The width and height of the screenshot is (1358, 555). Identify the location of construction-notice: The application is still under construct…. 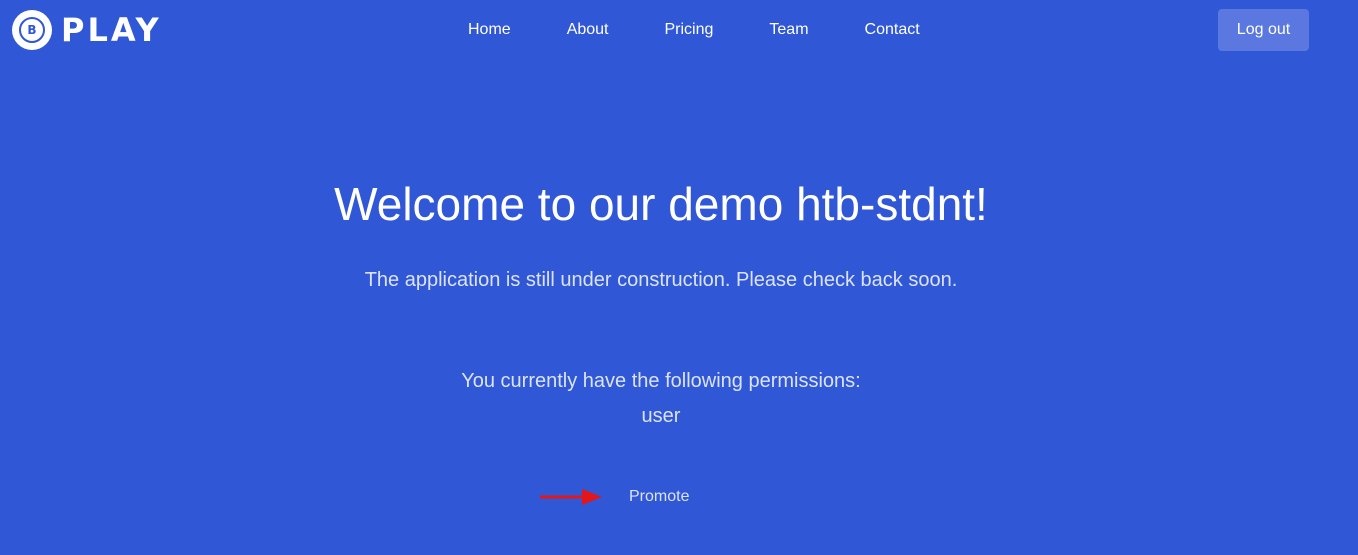
(661, 280).